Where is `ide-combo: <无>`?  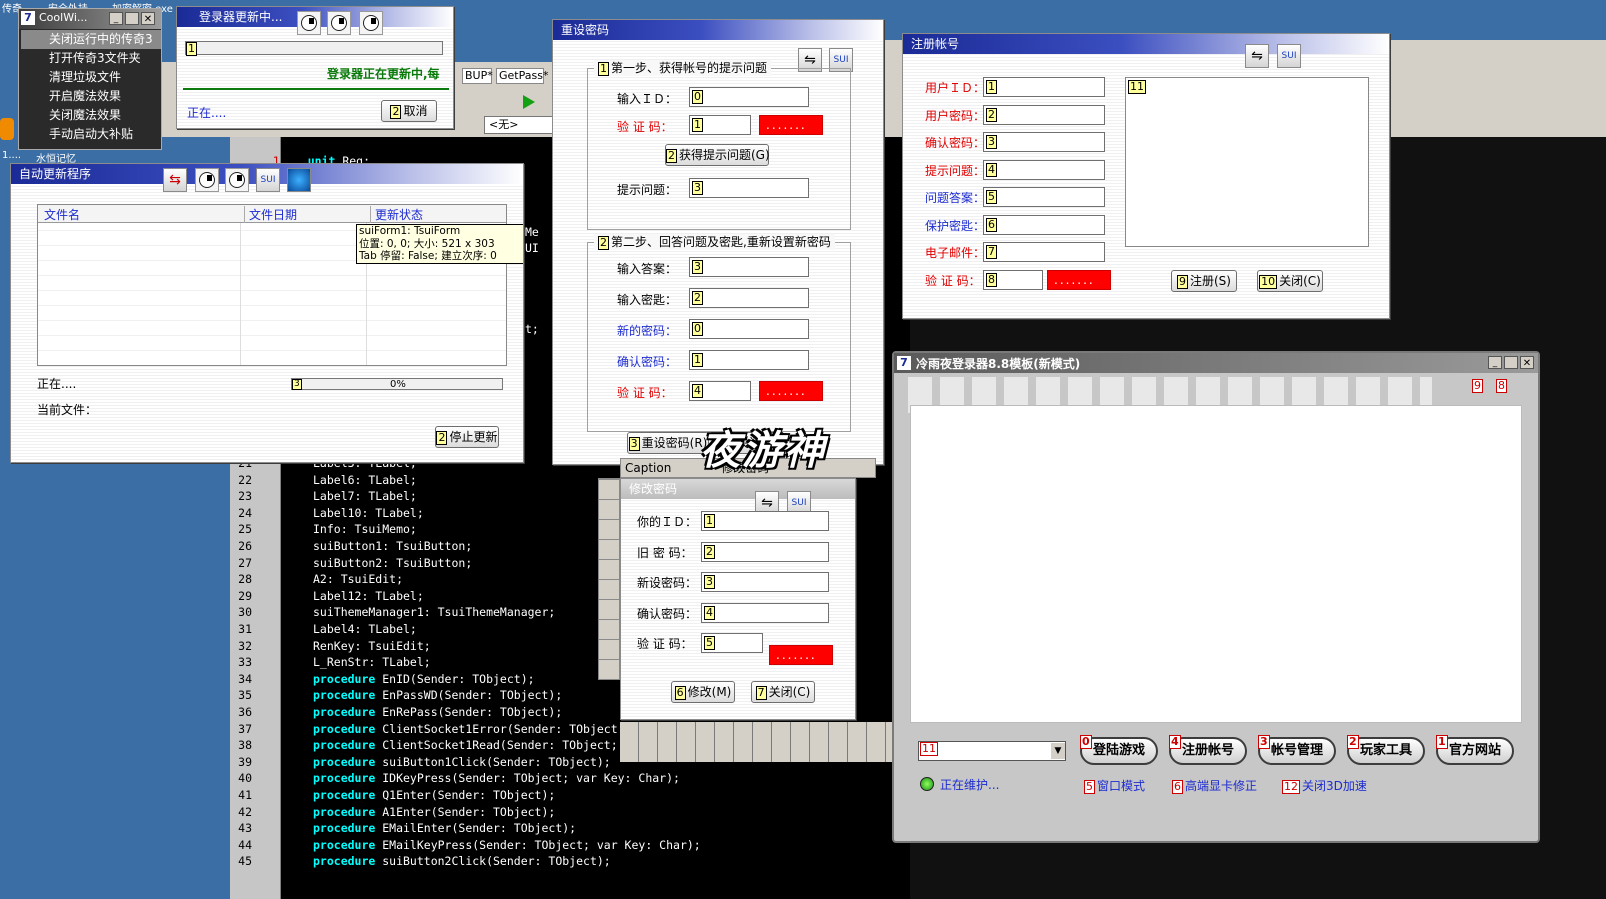
ide-combo: <无> is located at coordinates (521, 125).